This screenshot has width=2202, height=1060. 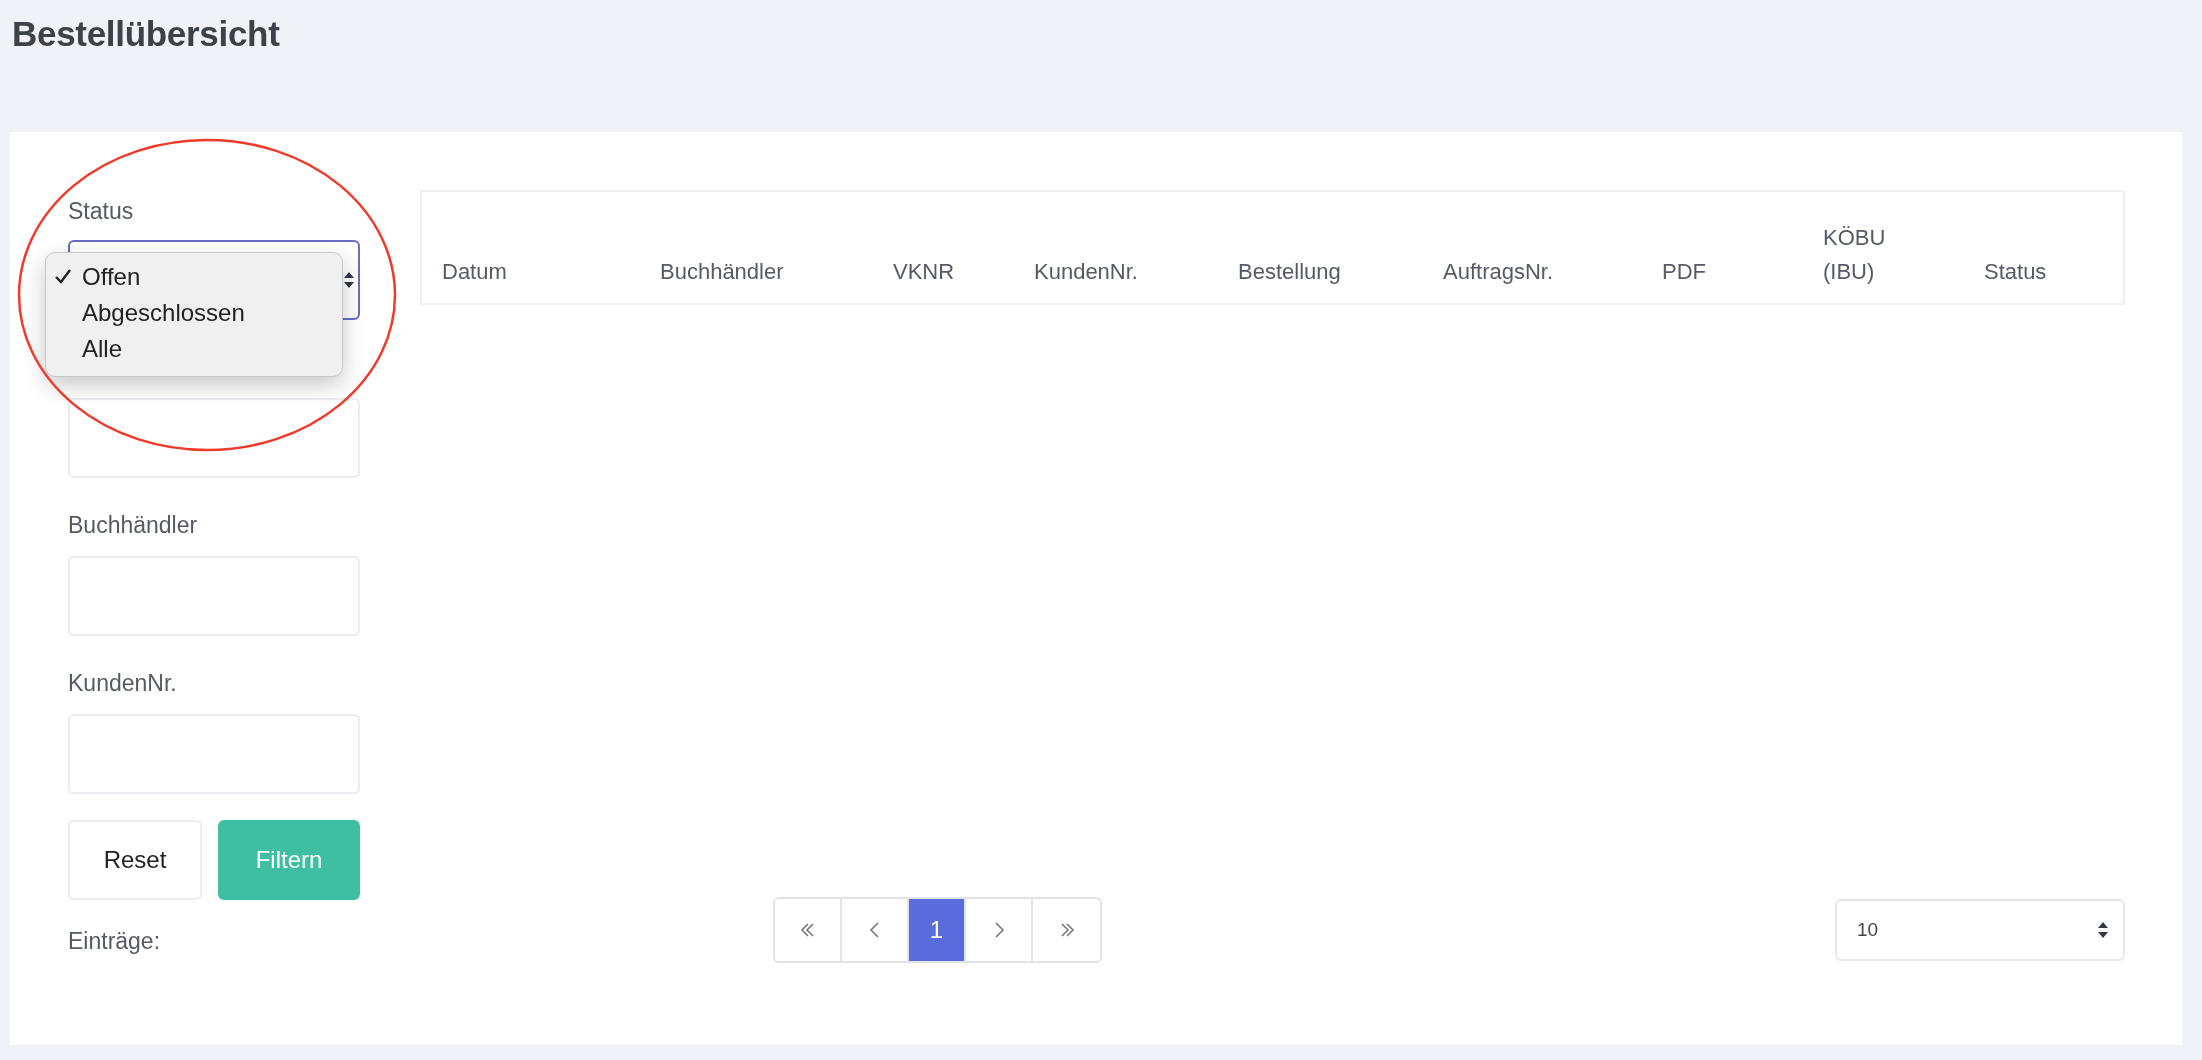 I want to click on reset-button: Reset, so click(x=135, y=860).